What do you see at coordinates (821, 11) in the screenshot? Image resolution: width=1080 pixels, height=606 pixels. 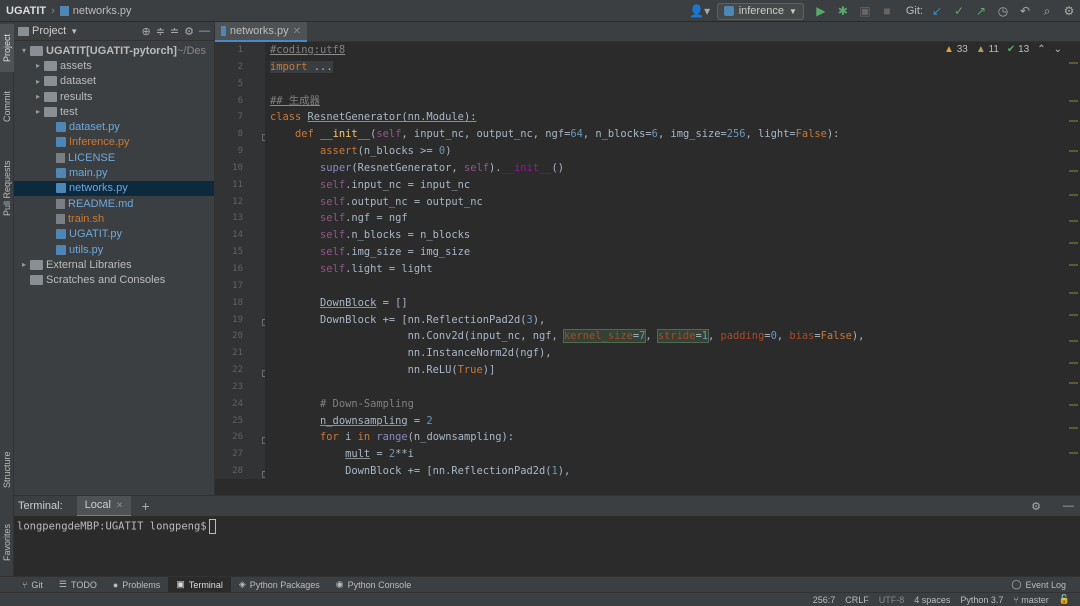 I see `run-icon: ▶` at bounding box center [821, 11].